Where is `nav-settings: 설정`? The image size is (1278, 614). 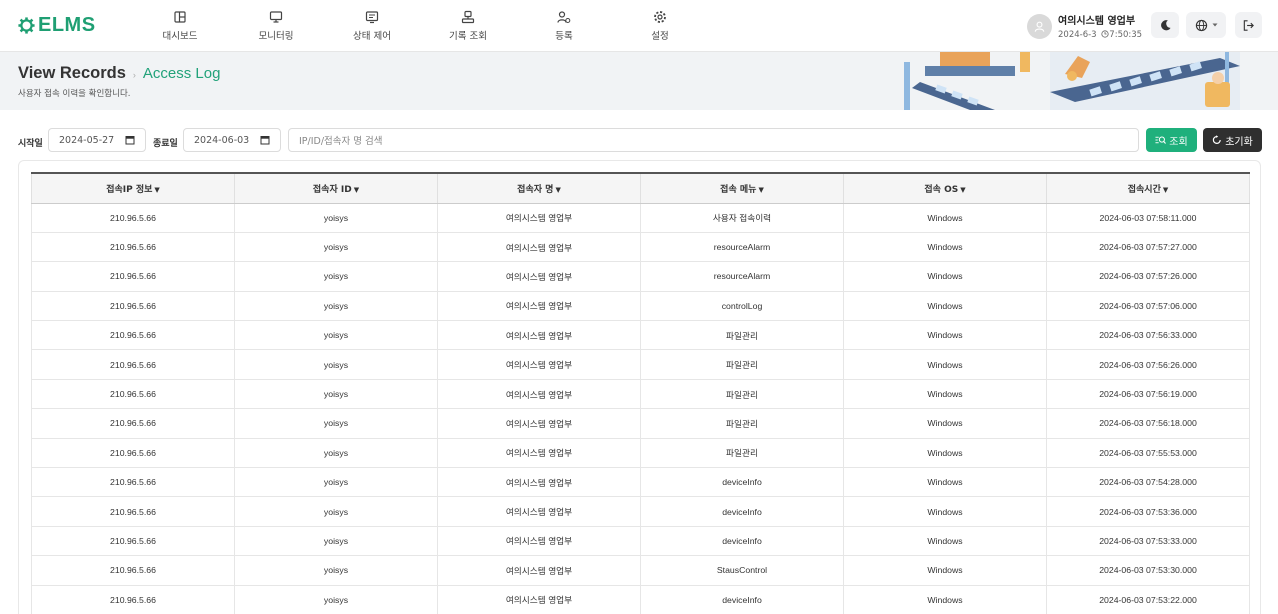
nav-settings: 설정 is located at coordinates (660, 26).